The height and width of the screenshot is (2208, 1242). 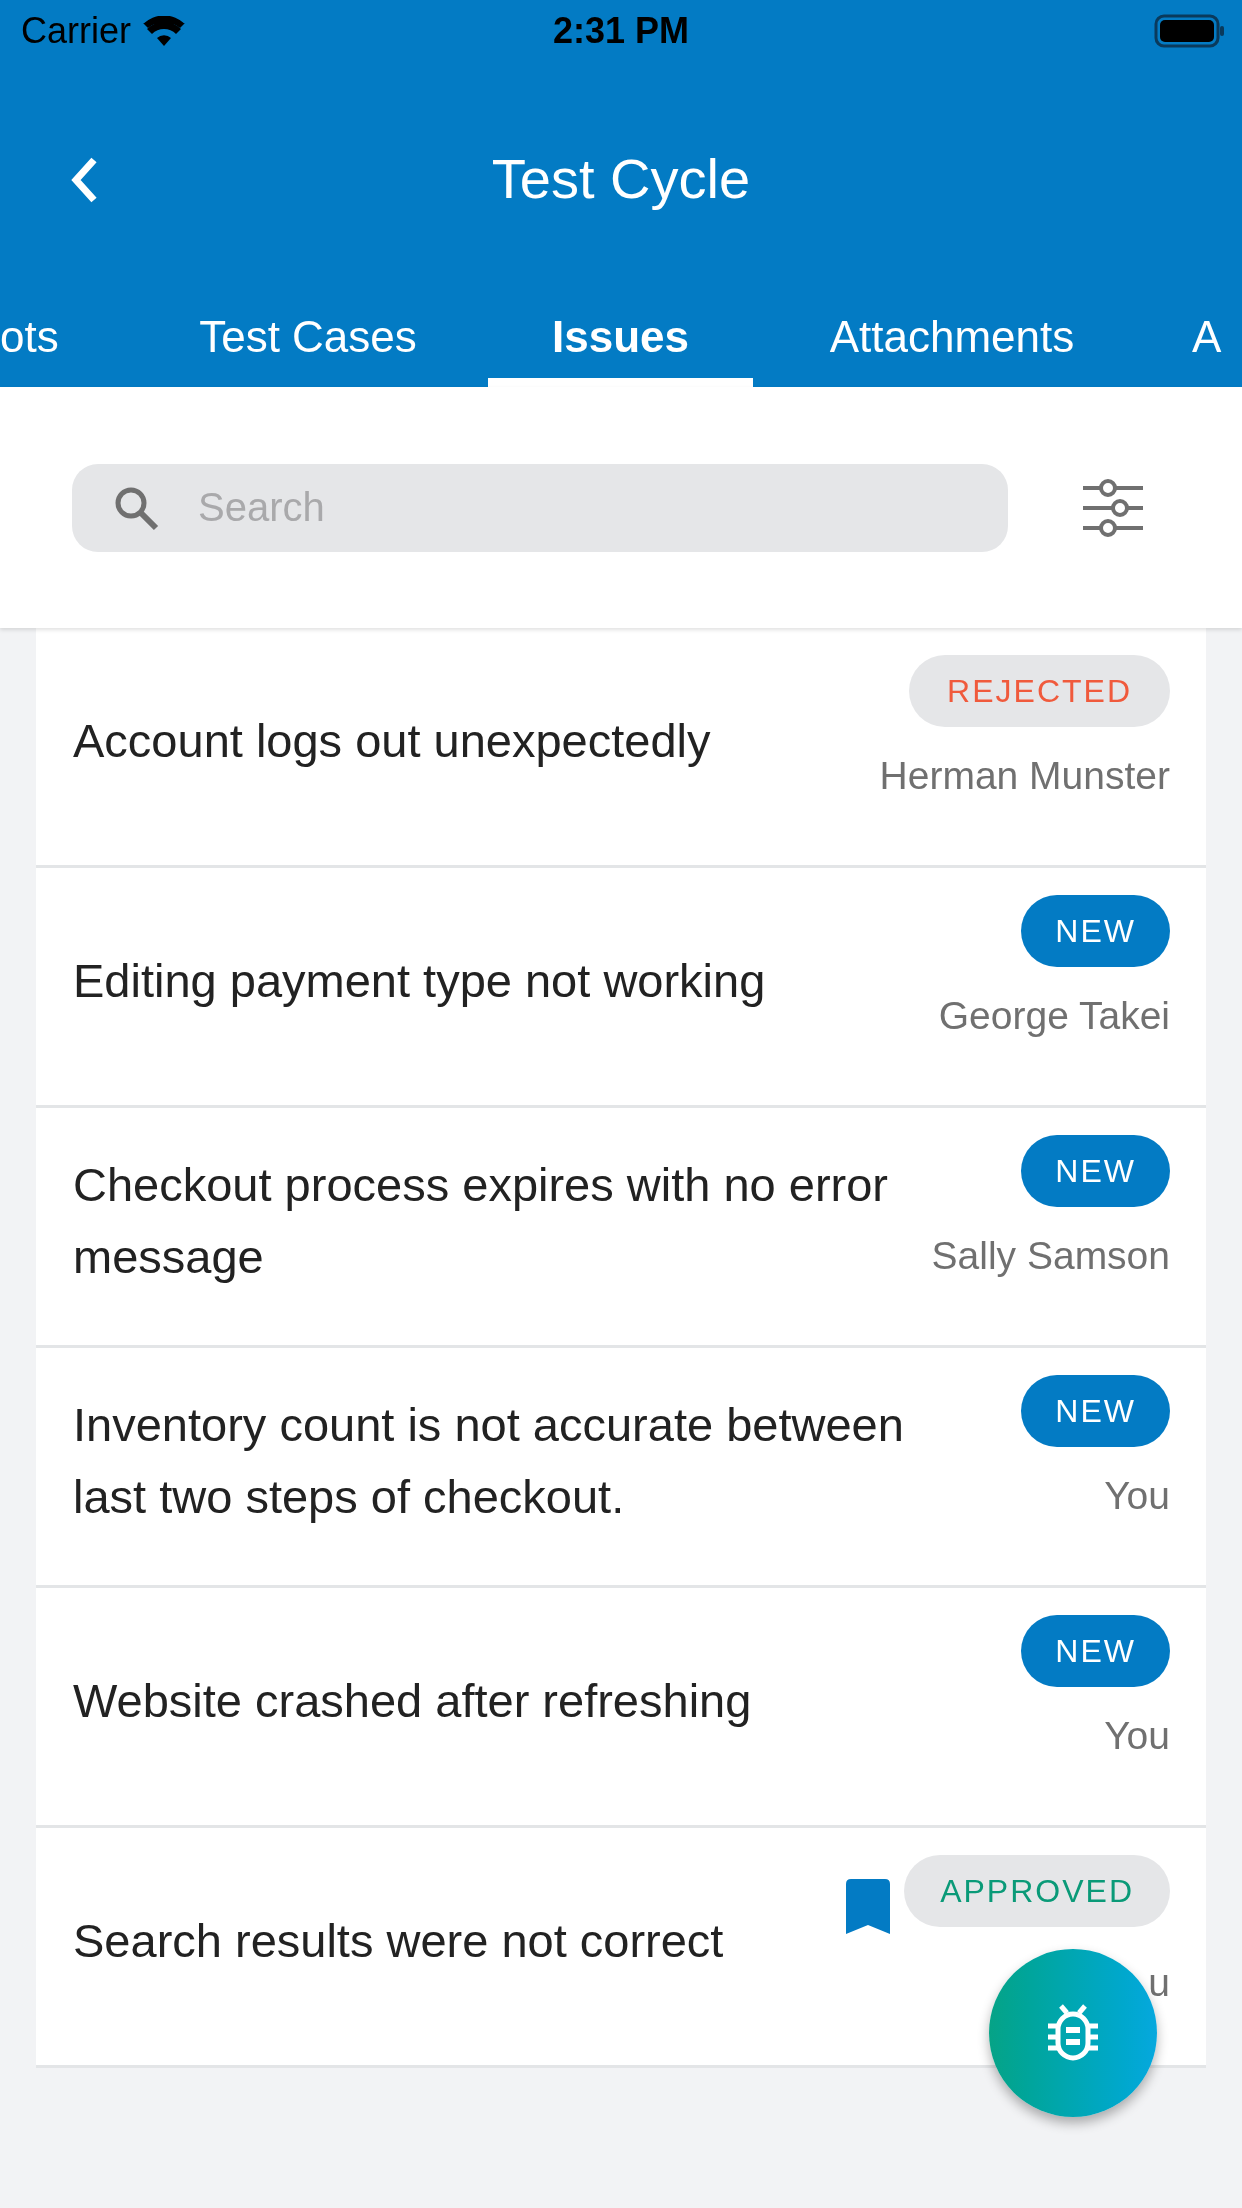 What do you see at coordinates (1037, 1891) in the screenshot?
I see `status-badge: APPROVED` at bounding box center [1037, 1891].